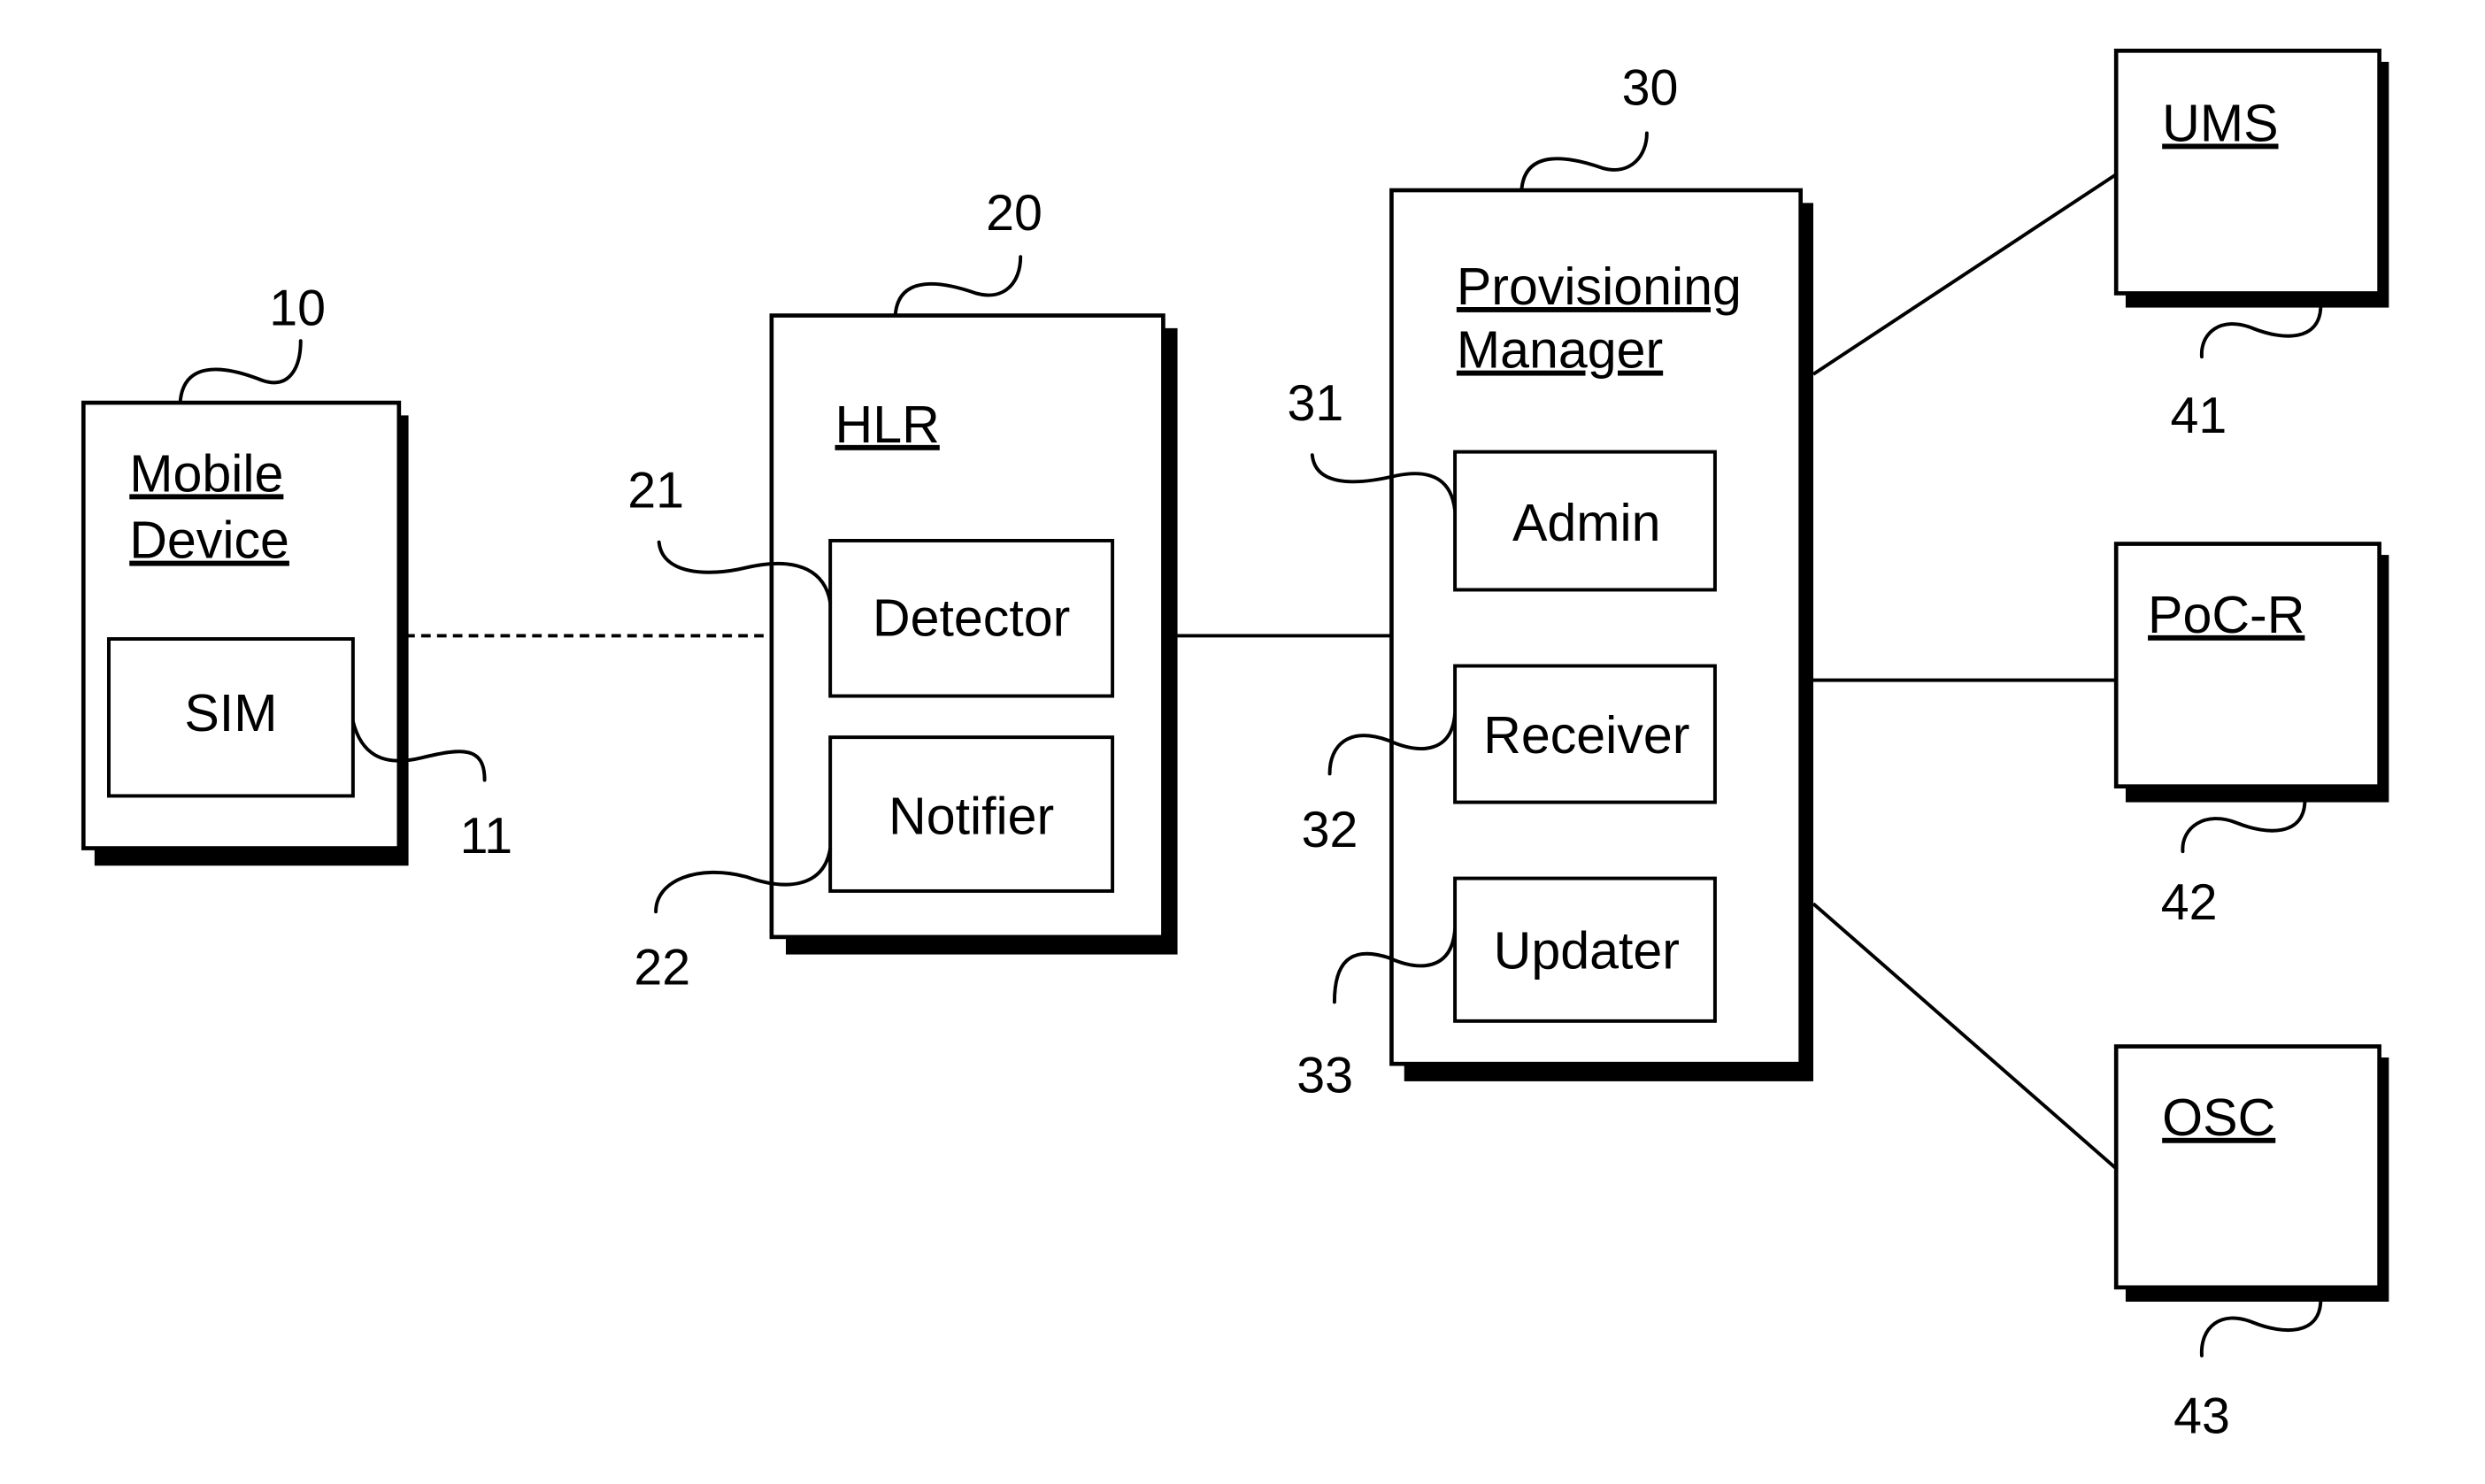 This screenshot has width=2485, height=1484. What do you see at coordinates (297, 573) in the screenshot?
I see `mobile-device-node: Mobile Device SIM 10 11` at bounding box center [297, 573].